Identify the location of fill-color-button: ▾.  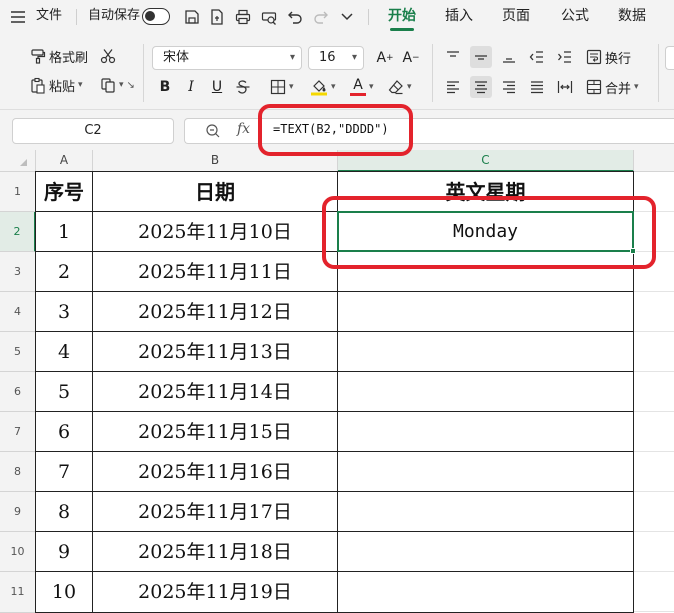
(323, 87).